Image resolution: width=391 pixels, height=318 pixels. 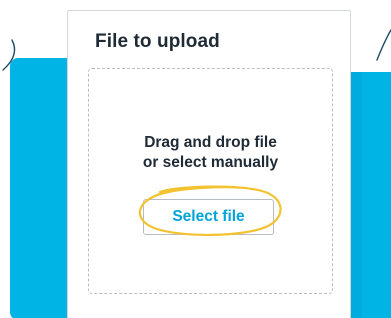 I want to click on background-panel-left, so click(x=40, y=188).